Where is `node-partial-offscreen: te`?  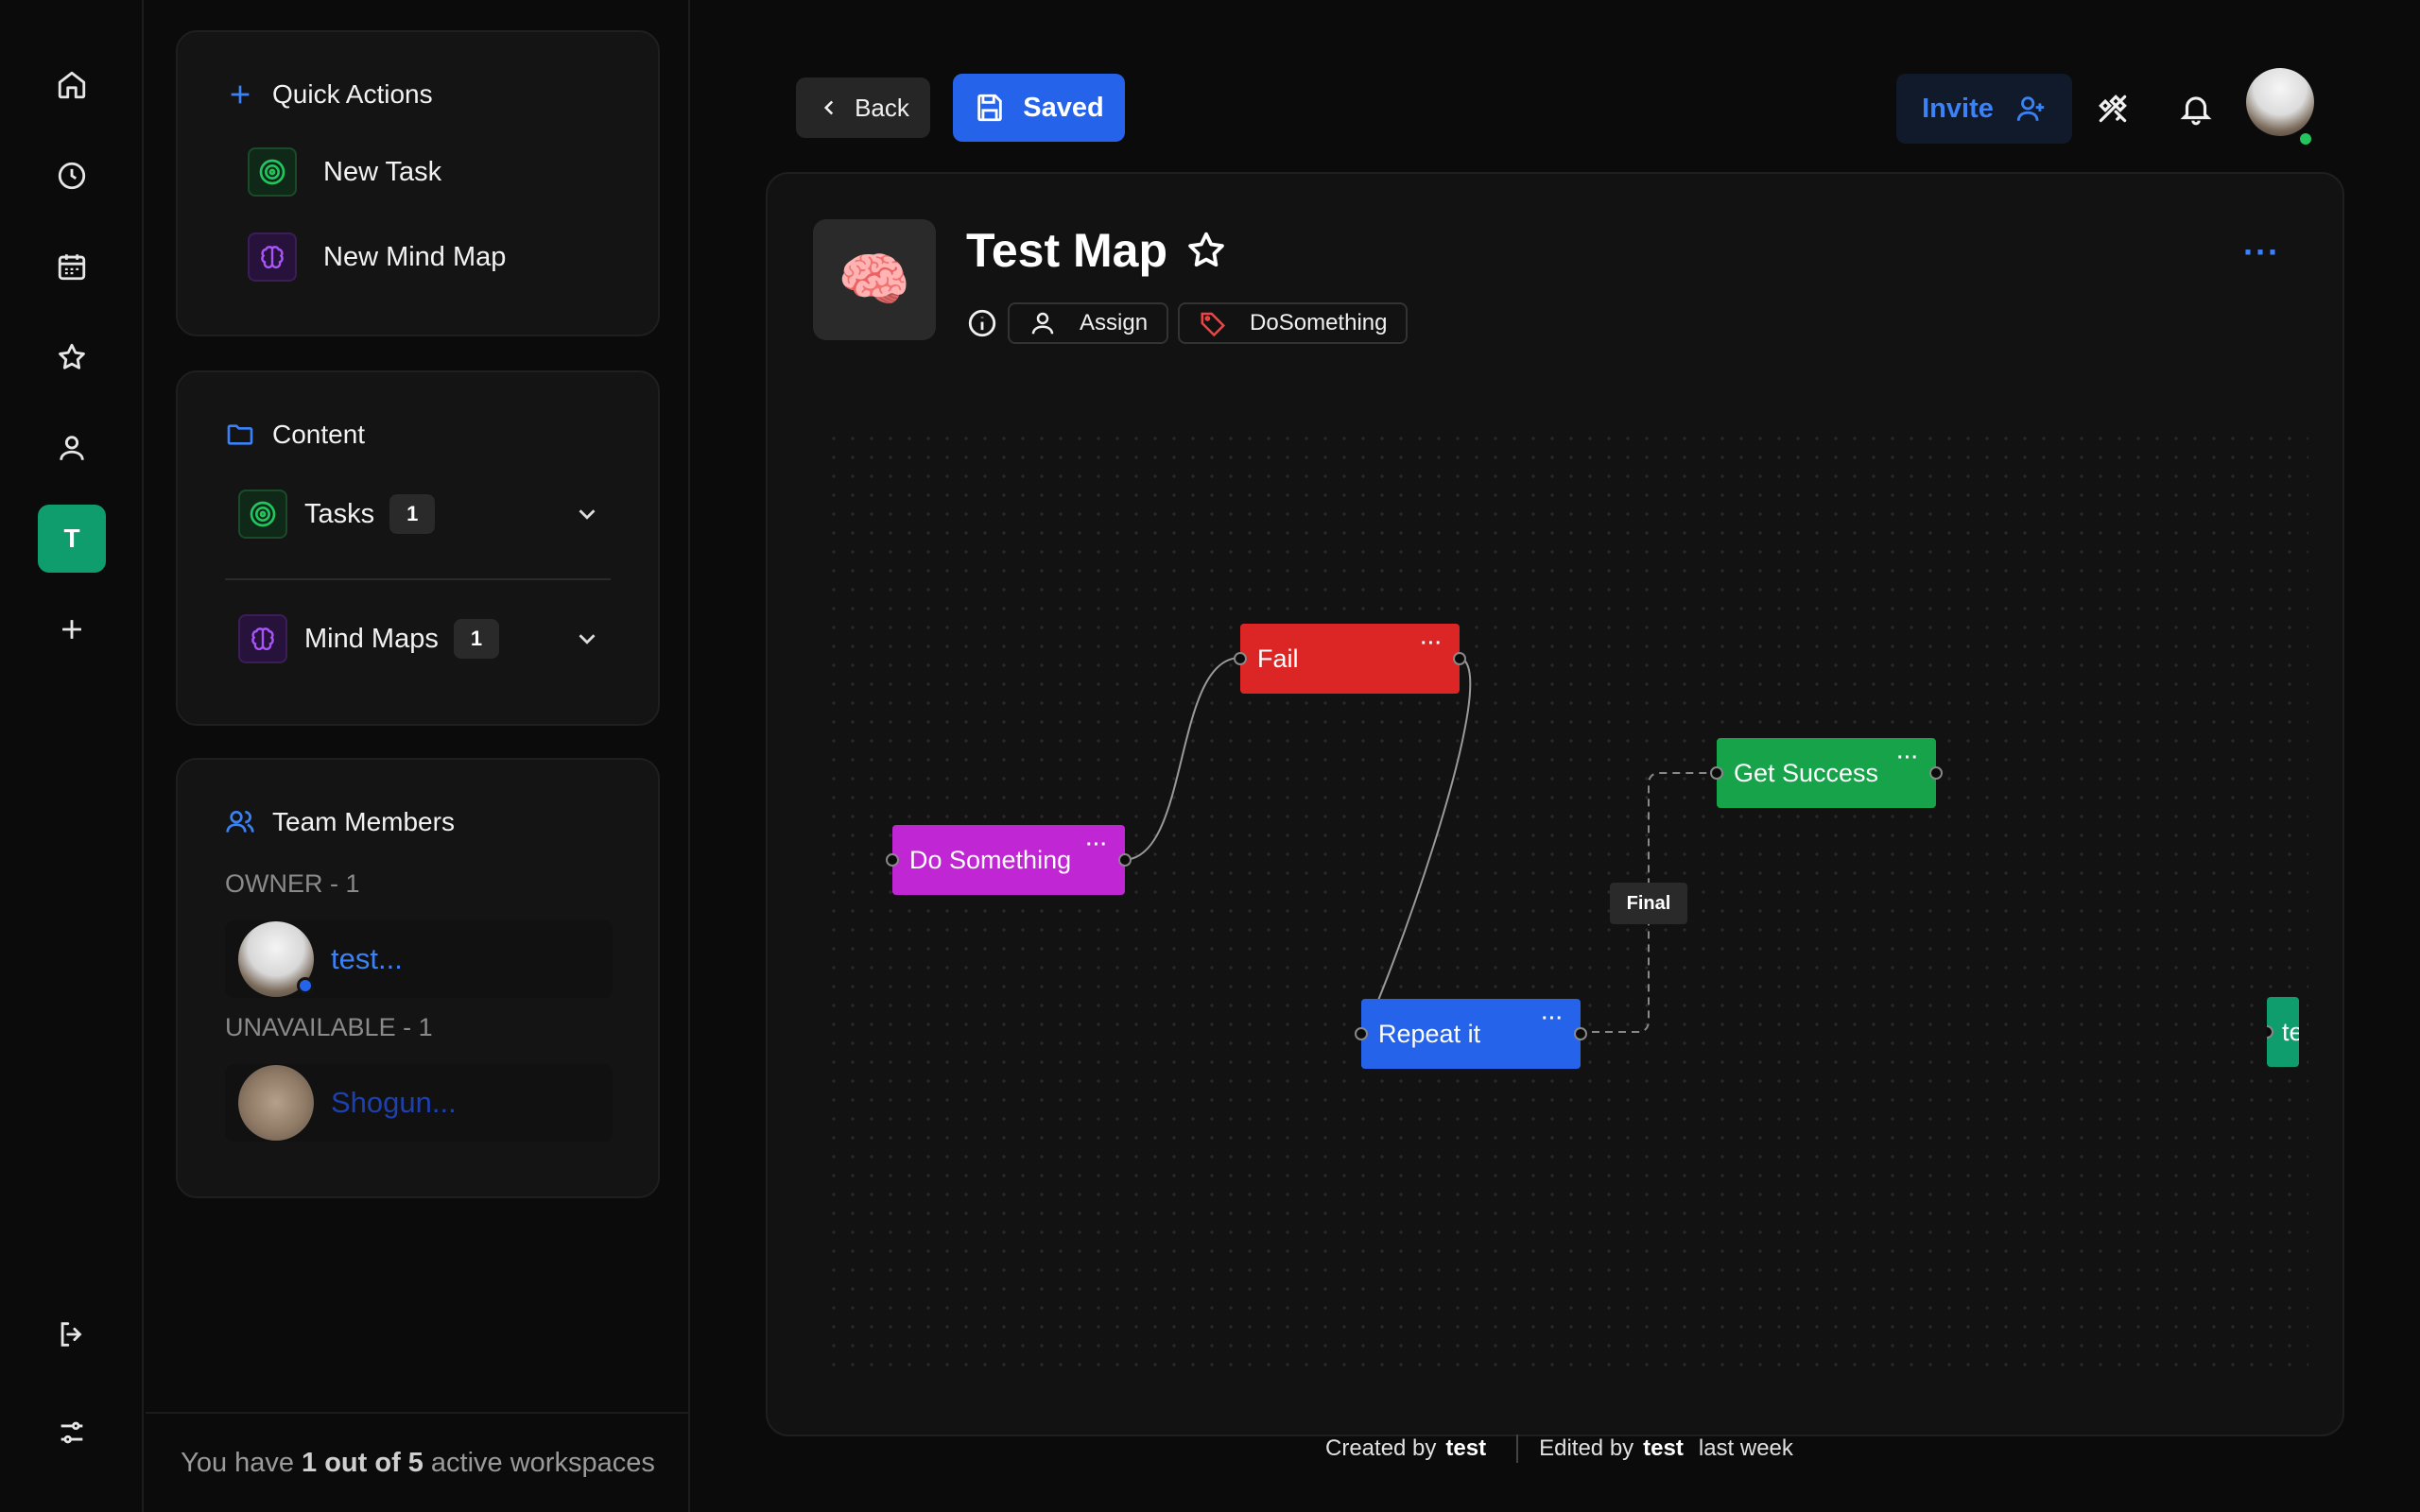 node-partial-offscreen: te is located at coordinates (2283, 1032).